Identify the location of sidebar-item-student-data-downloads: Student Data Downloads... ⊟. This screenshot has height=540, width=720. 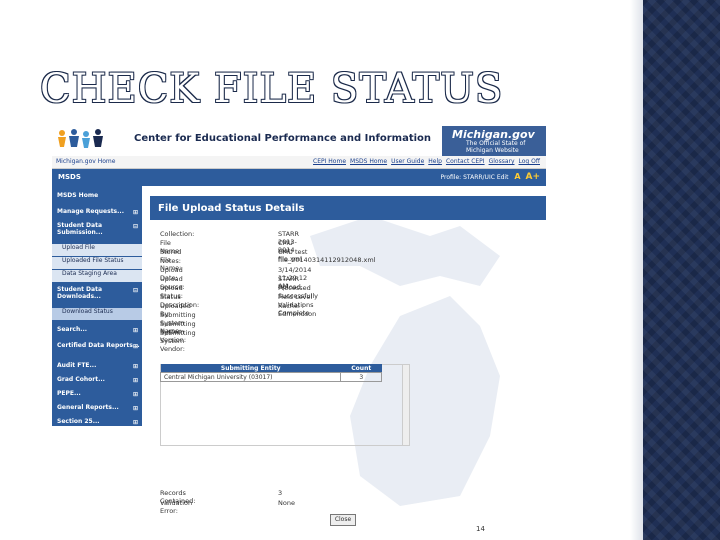
(97, 293).